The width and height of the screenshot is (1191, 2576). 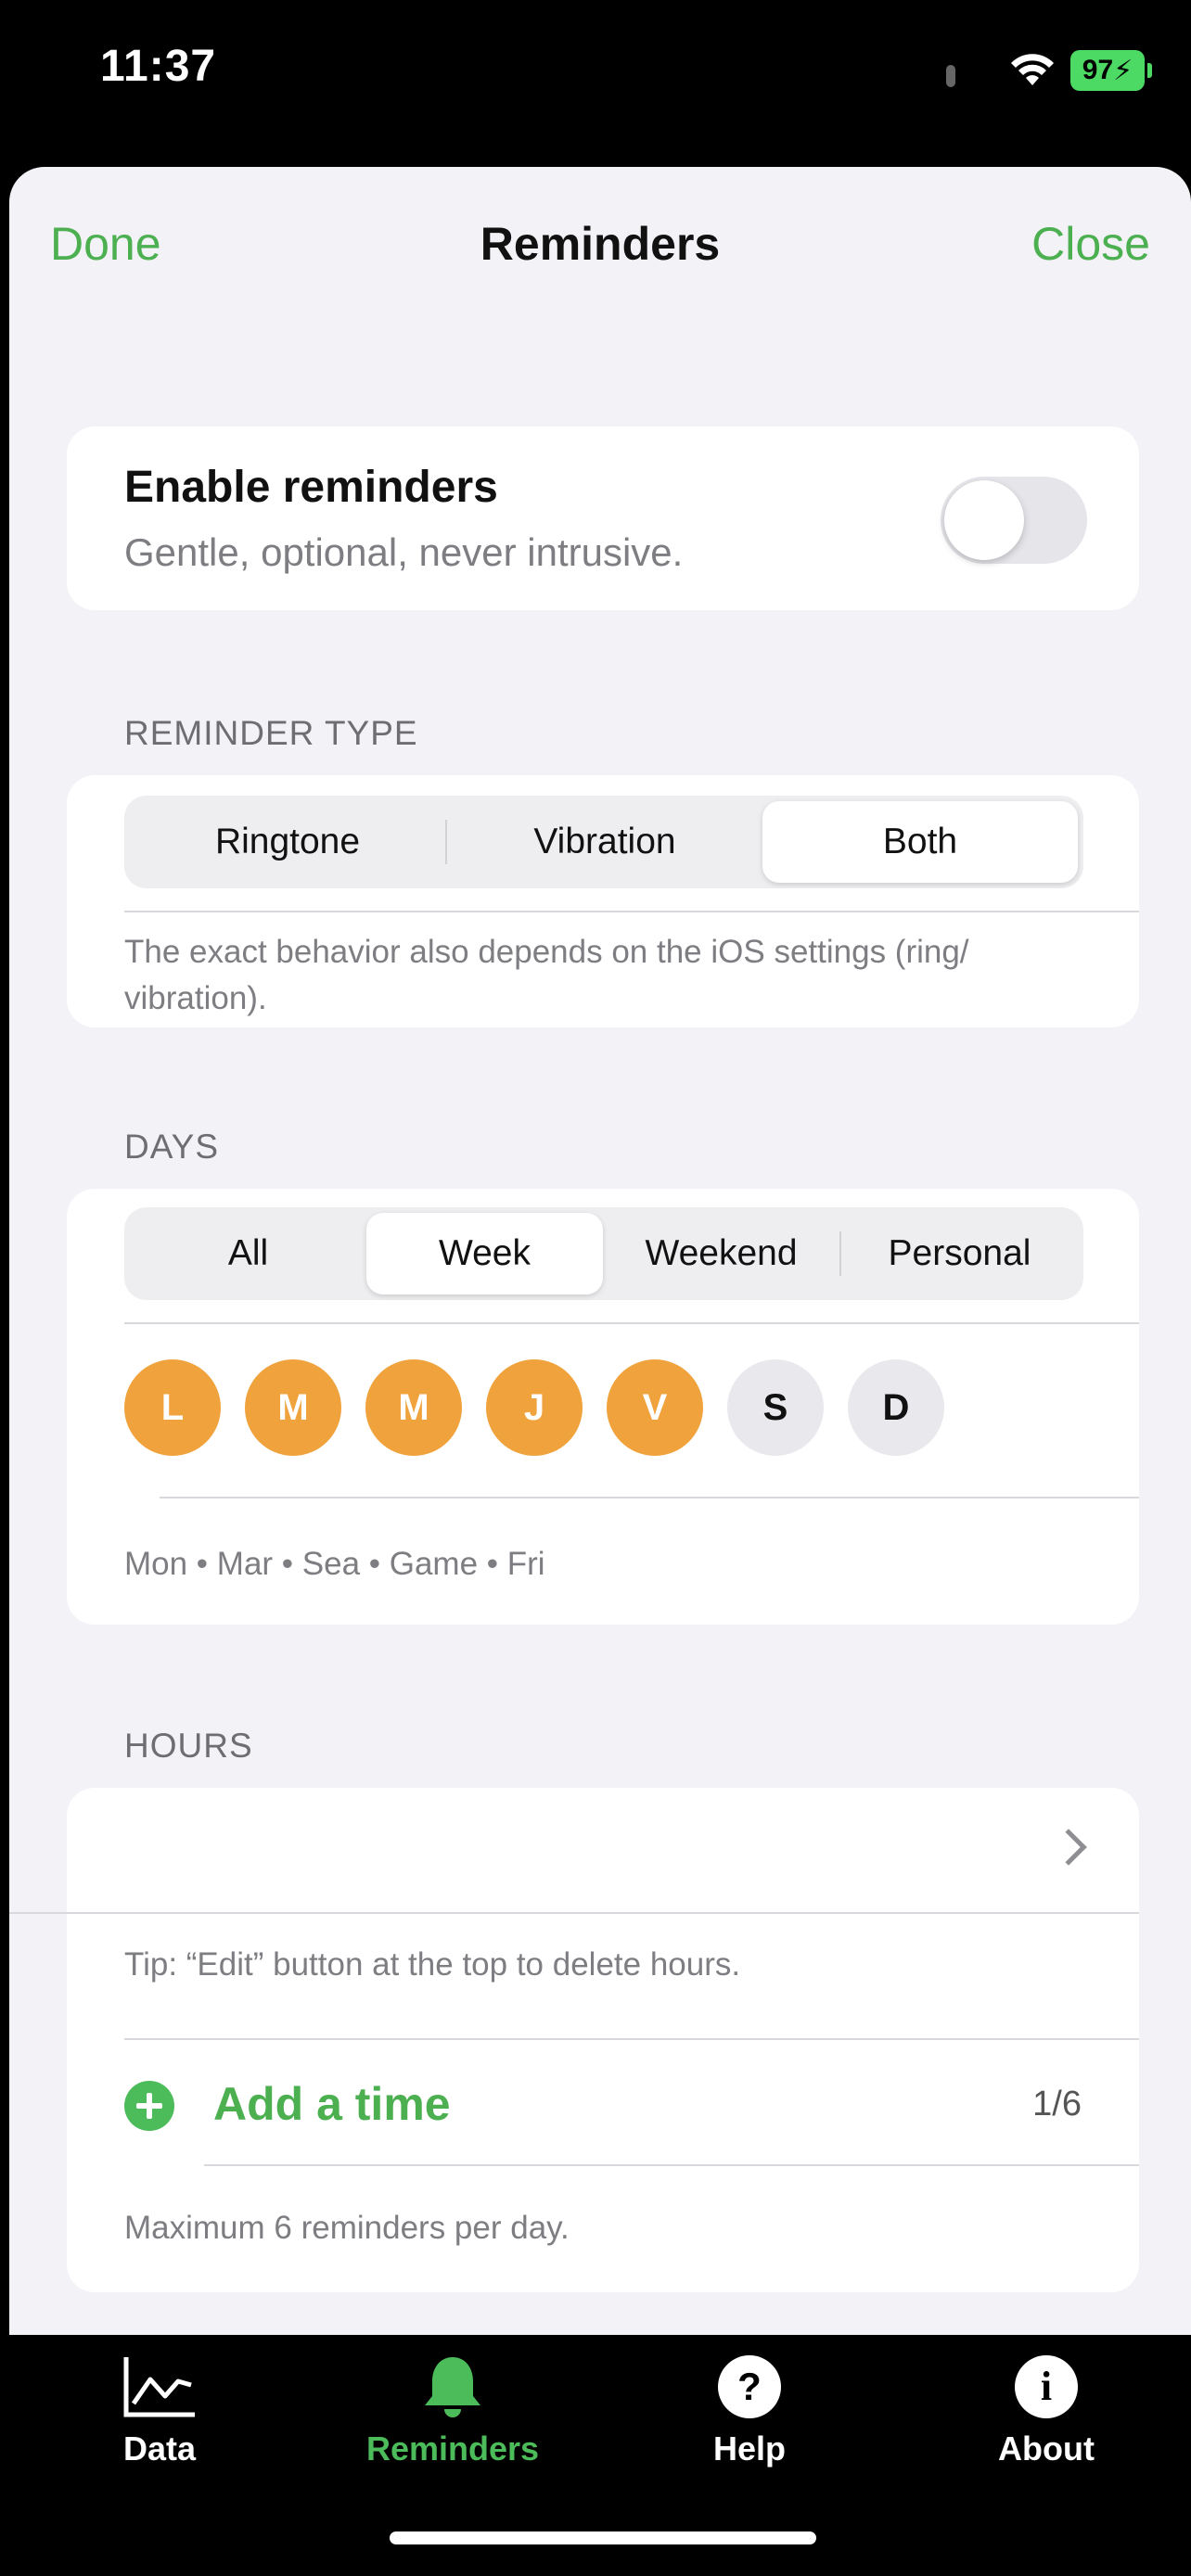 I want to click on reminder-type-label: REMINDER TYPE, so click(x=271, y=733).